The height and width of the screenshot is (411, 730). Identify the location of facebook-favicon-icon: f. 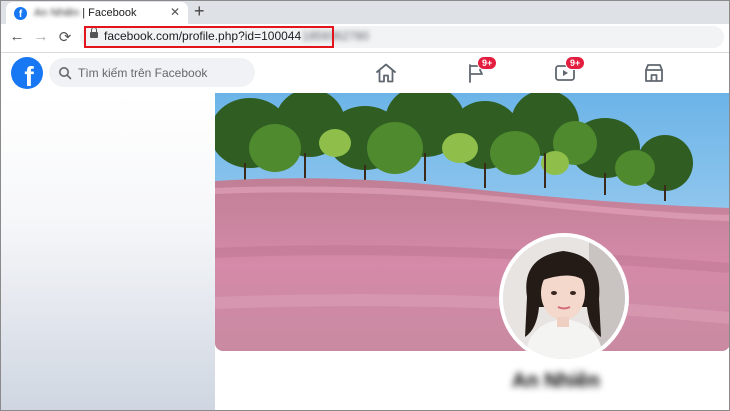
(20, 13).